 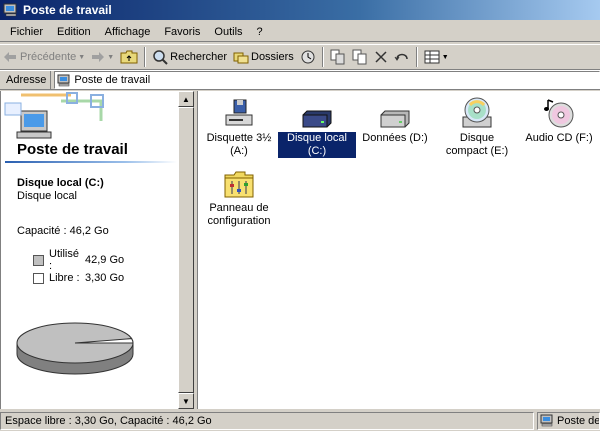 I want to click on menu-fichier: Fichier, so click(x=25, y=32).